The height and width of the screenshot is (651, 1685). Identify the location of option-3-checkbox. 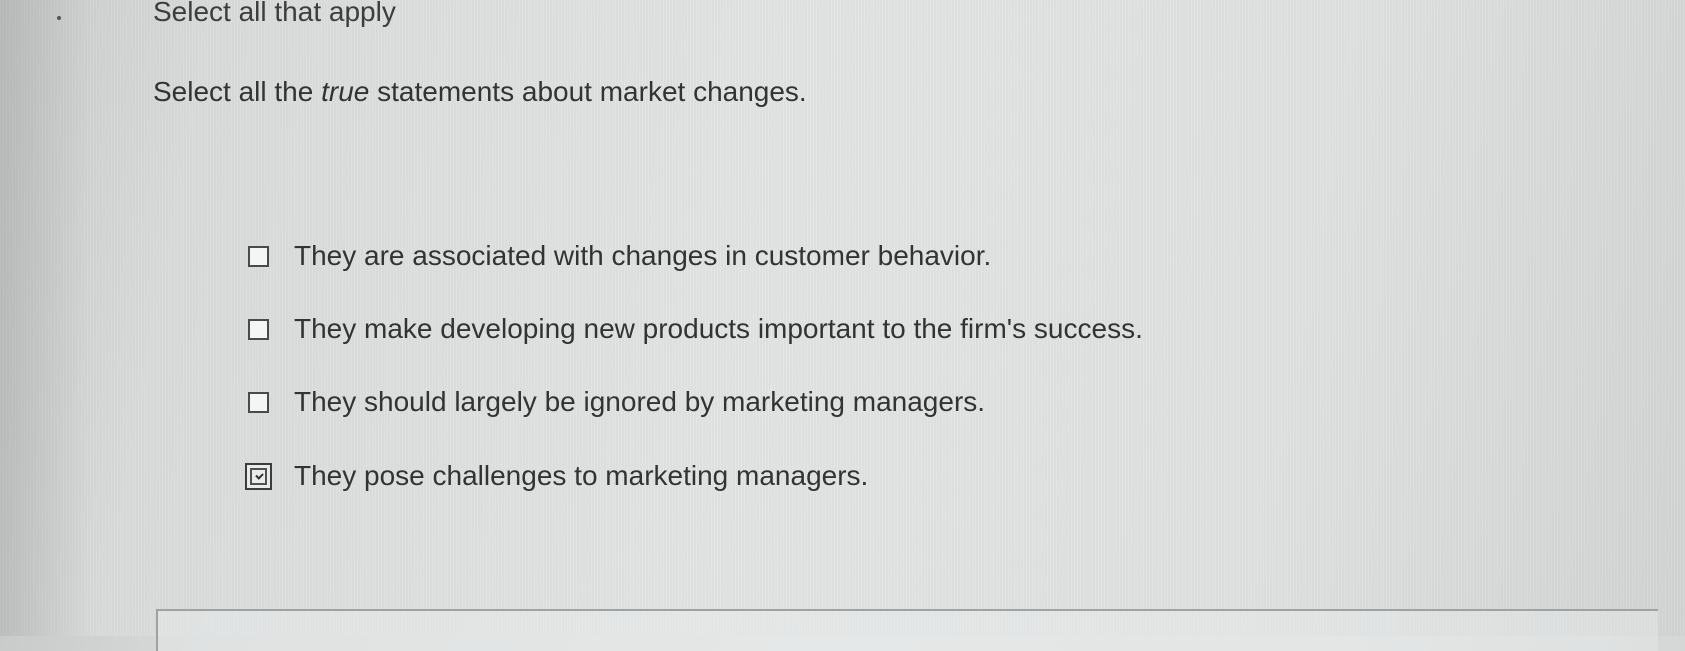
(258, 402).